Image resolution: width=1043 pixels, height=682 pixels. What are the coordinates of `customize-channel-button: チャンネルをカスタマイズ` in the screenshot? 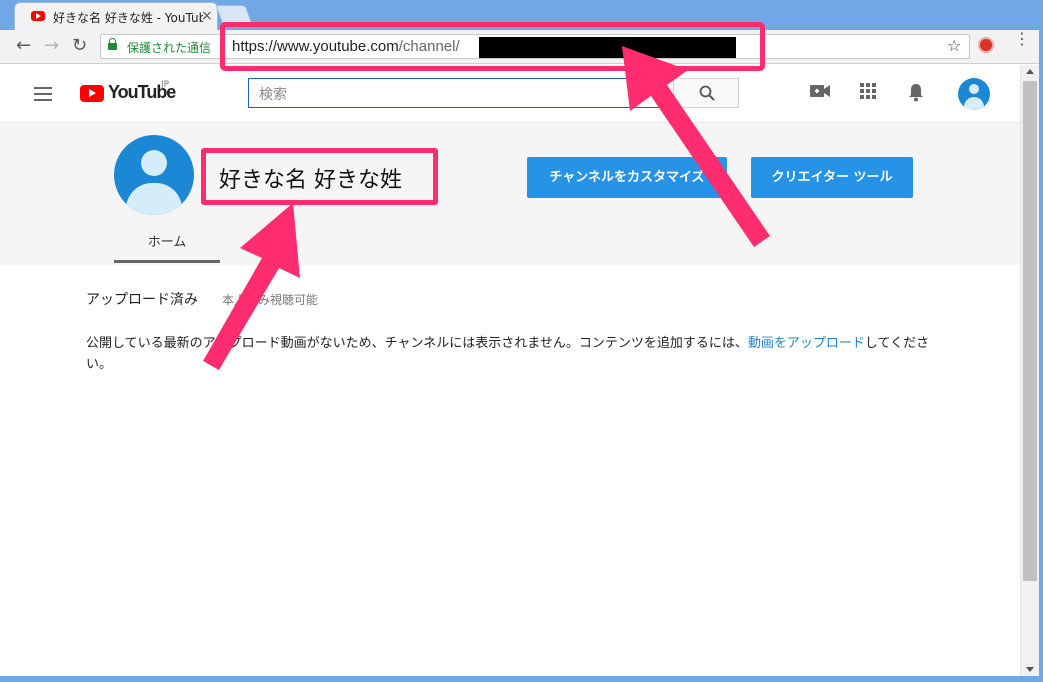 It's located at (627, 177).